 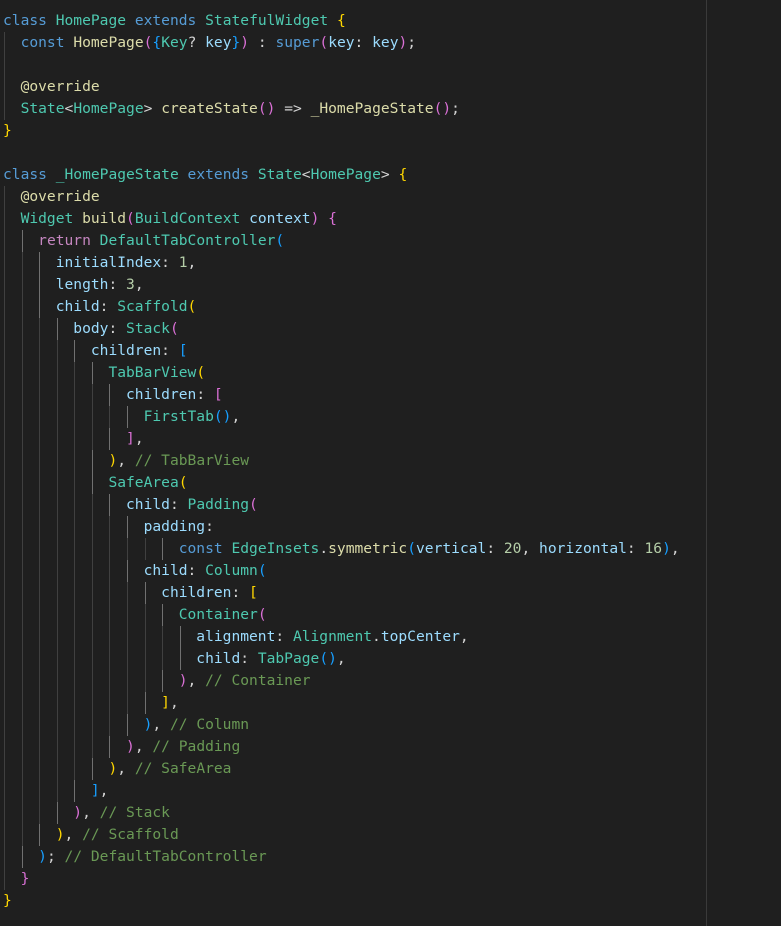 What do you see at coordinates (341, 373) in the screenshot?
I see `code-line: TabBarView(` at bounding box center [341, 373].